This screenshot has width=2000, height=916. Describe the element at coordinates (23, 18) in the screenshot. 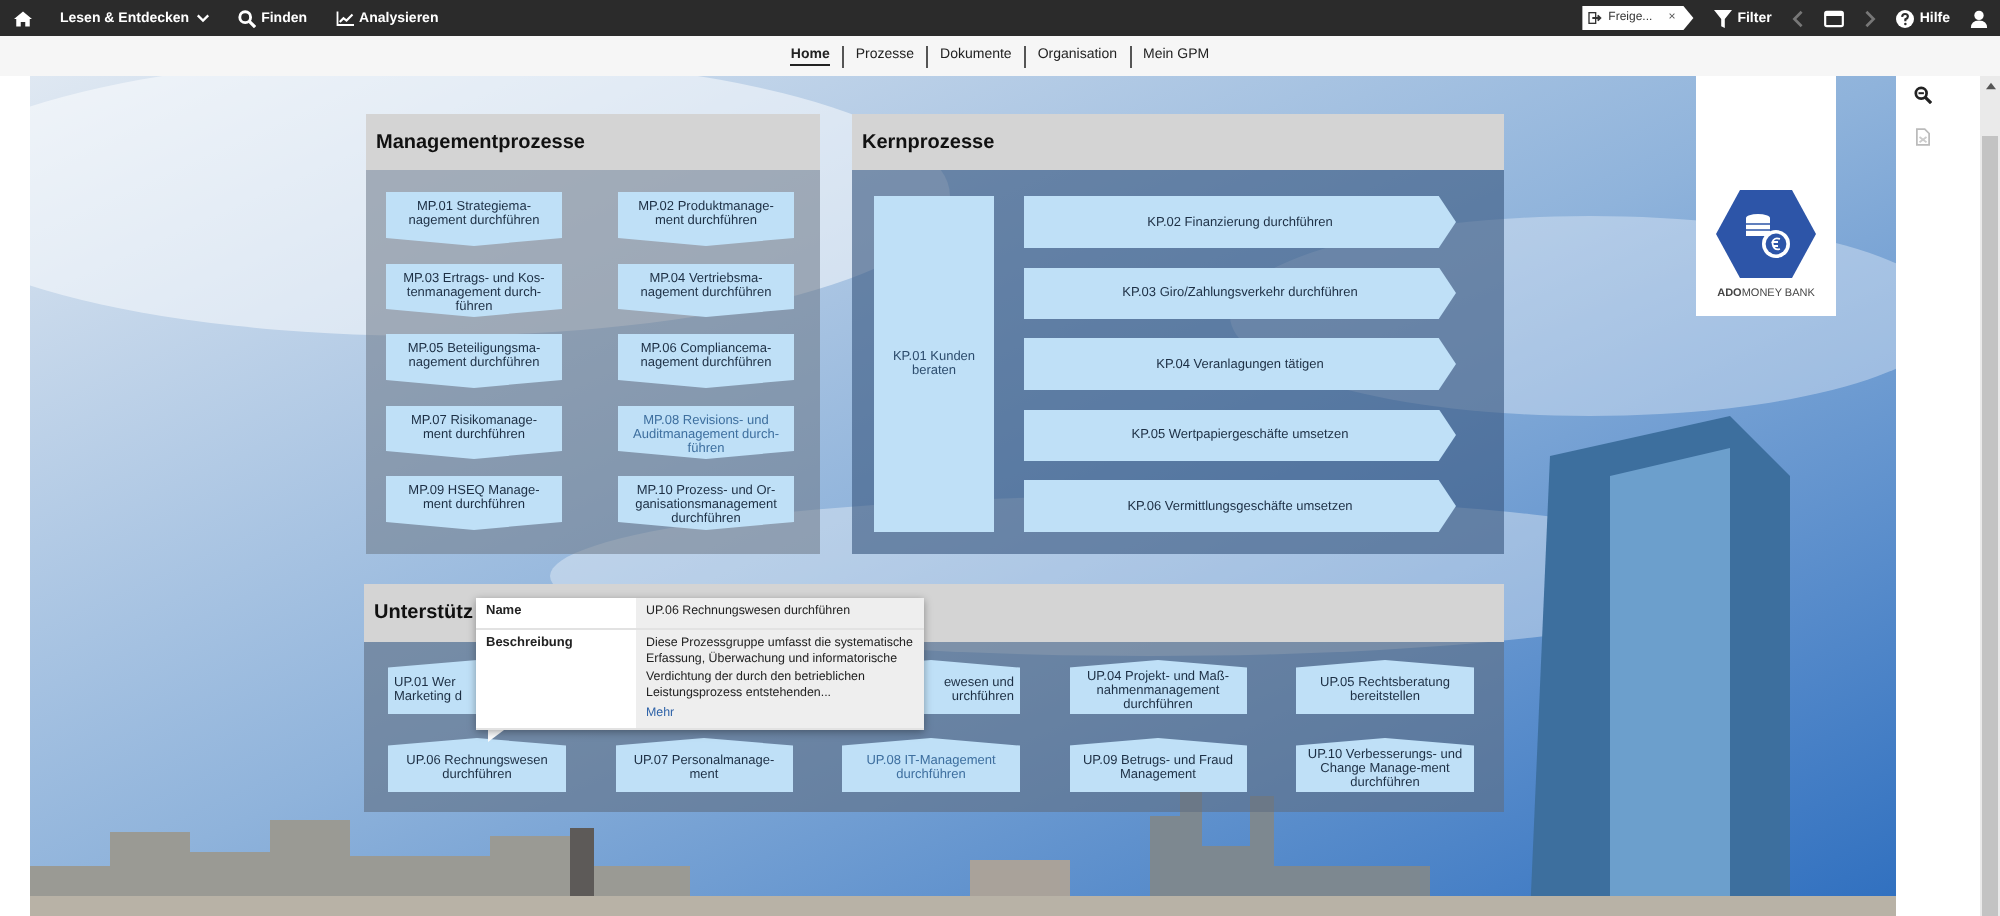

I see `home-icon` at that location.